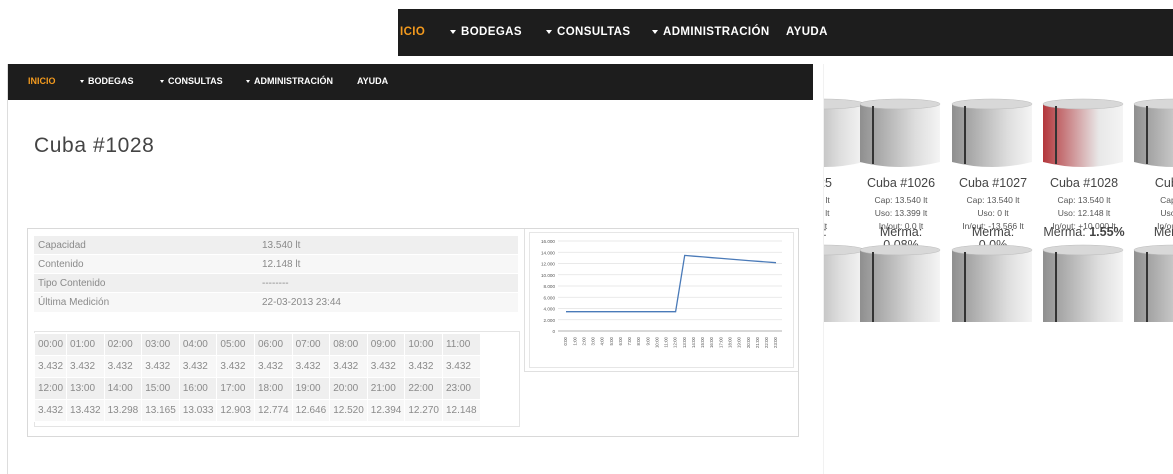  Describe the element at coordinates (1084, 213) in the screenshot. I see `cuba-uso: Uso: 12.148 lt` at that location.